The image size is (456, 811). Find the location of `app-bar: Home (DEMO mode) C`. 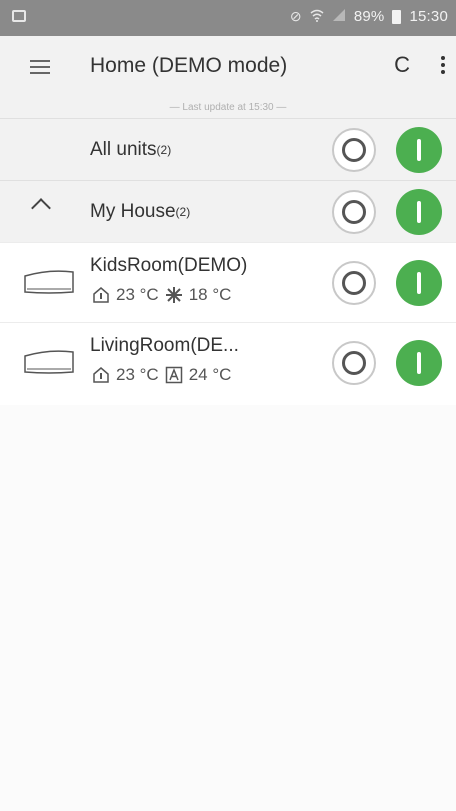

app-bar: Home (DEMO mode) C is located at coordinates (228, 67).